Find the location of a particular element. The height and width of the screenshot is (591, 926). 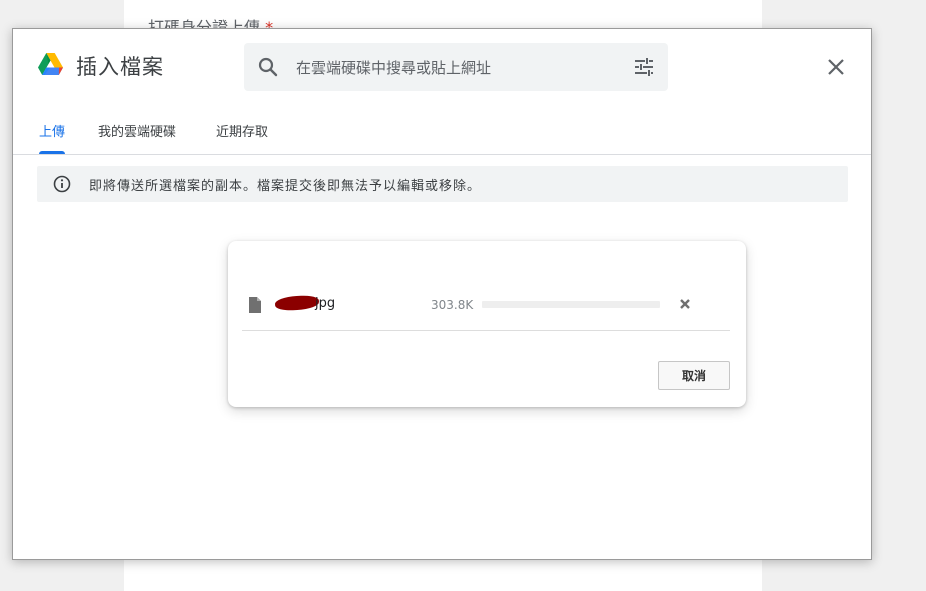

tab-recent: 近期存取 is located at coordinates (242, 130).